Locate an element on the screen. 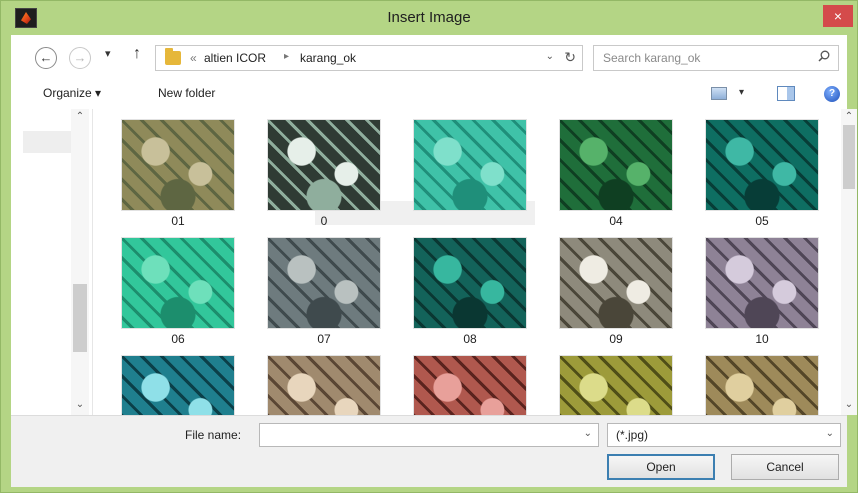 The height and width of the screenshot is (493, 858). open-button: Open is located at coordinates (661, 467).